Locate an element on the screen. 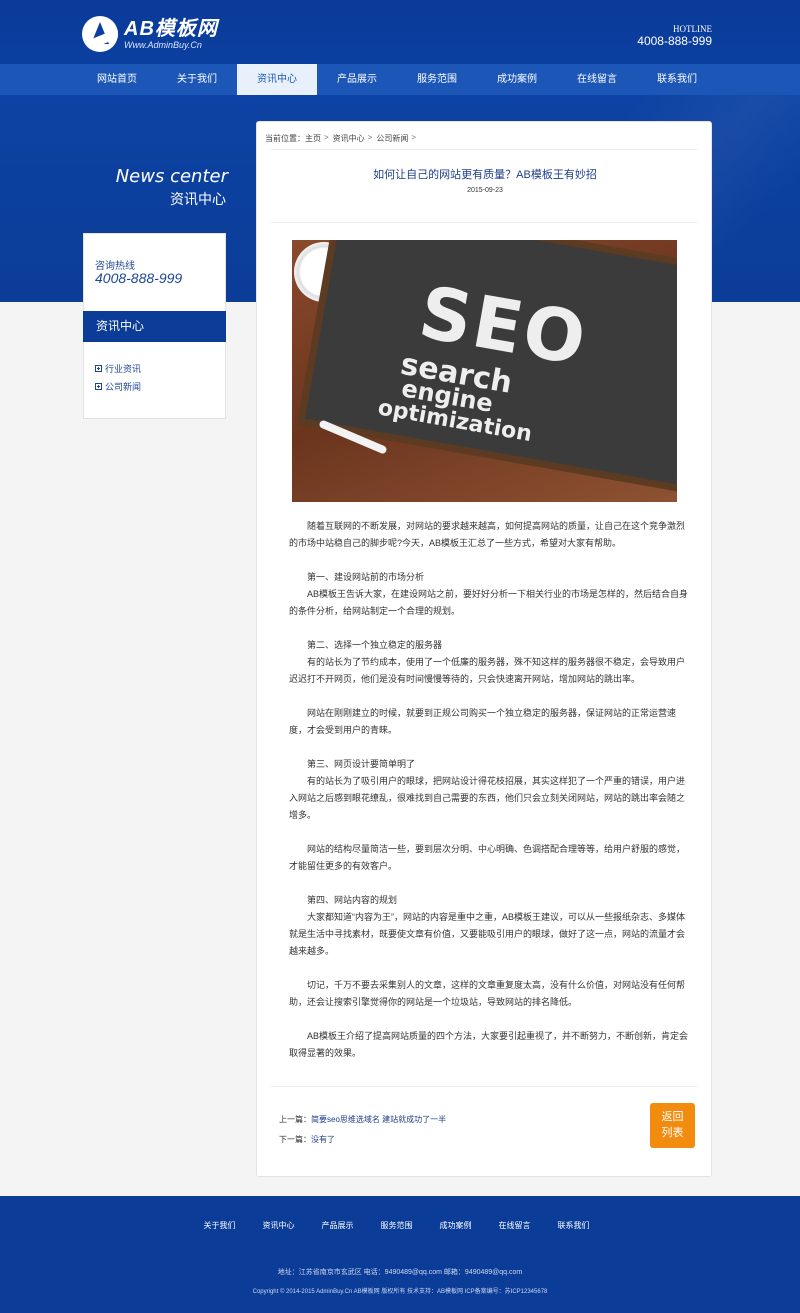  article-date: 2015-09-23 is located at coordinates (485, 190).